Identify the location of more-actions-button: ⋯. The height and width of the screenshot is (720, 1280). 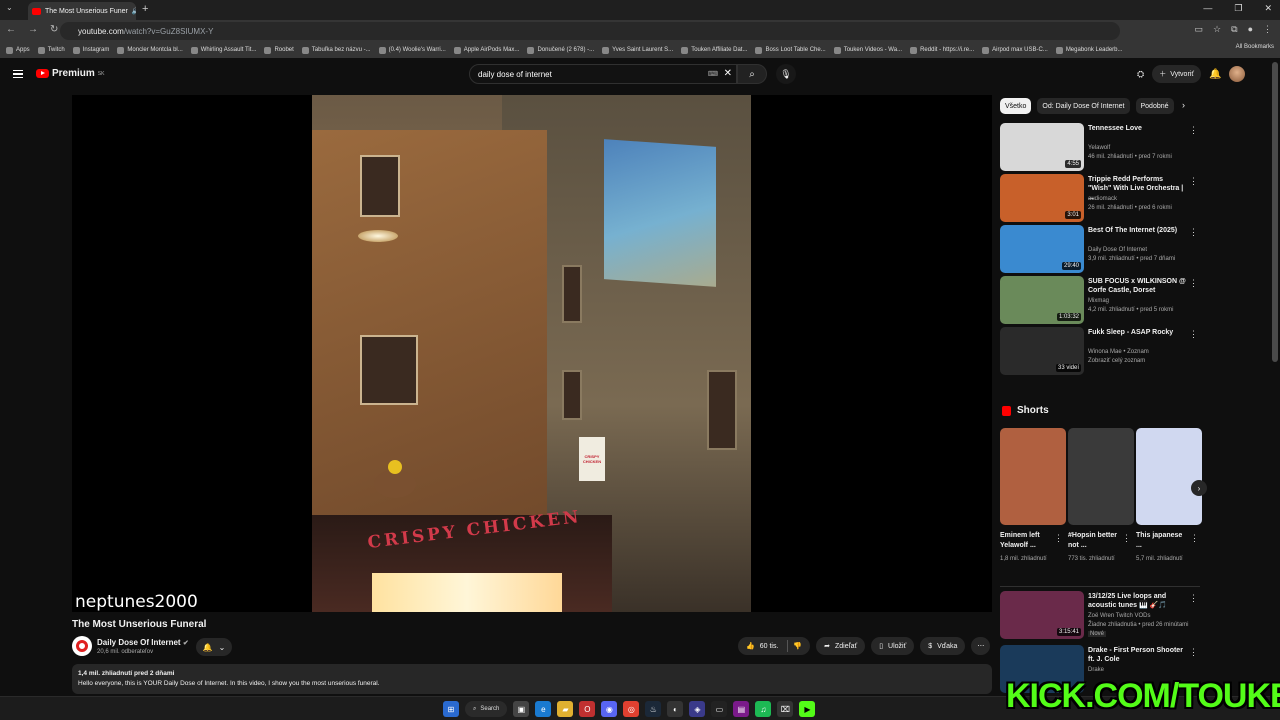
(981, 646).